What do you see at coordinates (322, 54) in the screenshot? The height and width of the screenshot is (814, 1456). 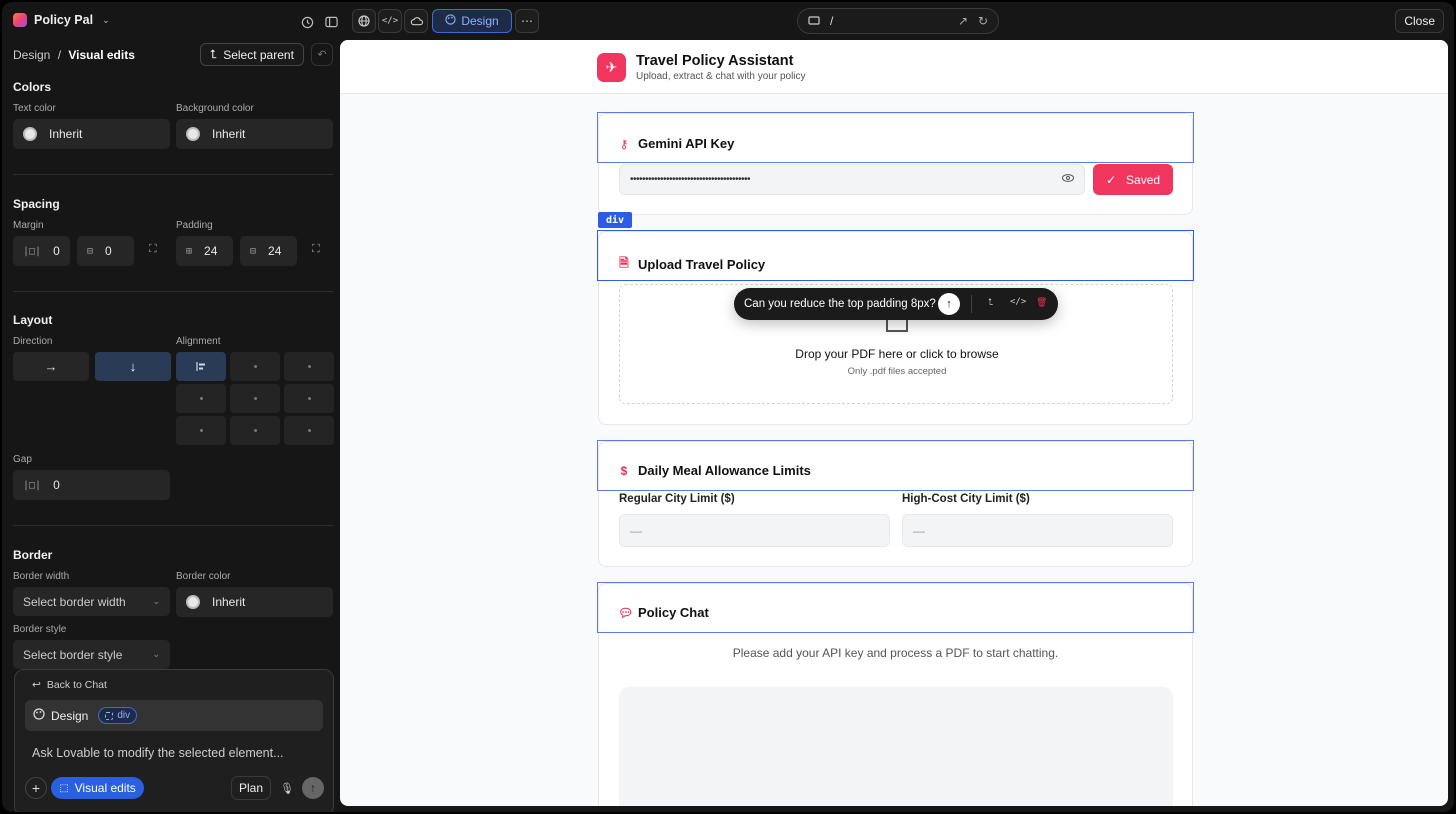 I see `undo-icon: ↶` at bounding box center [322, 54].